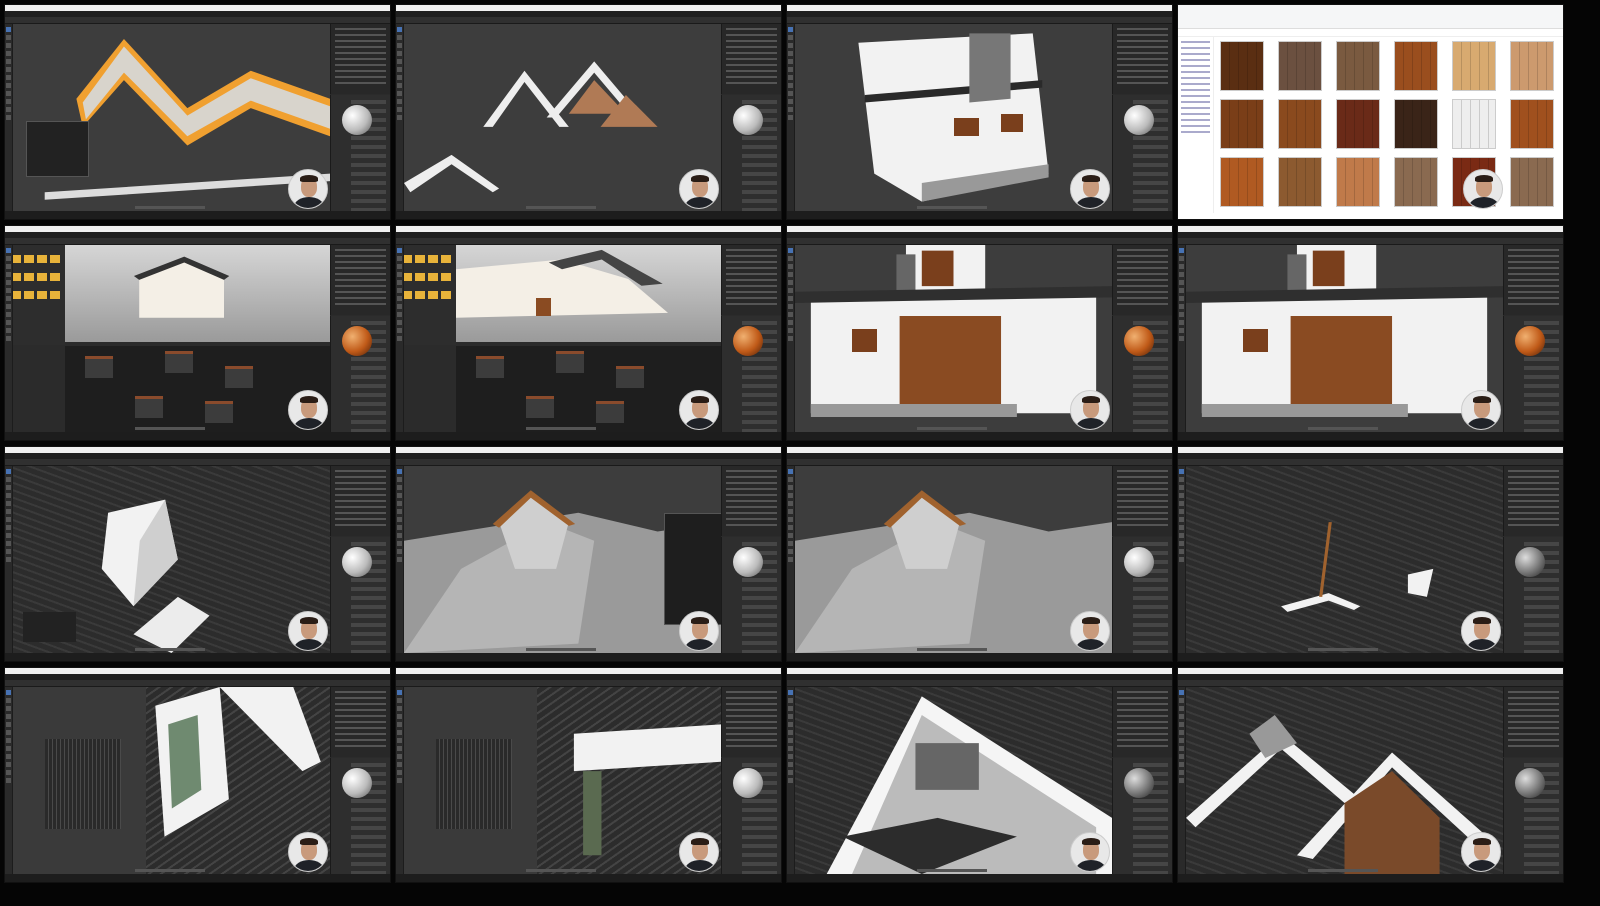  I want to click on options-popup, so click(57, 149).